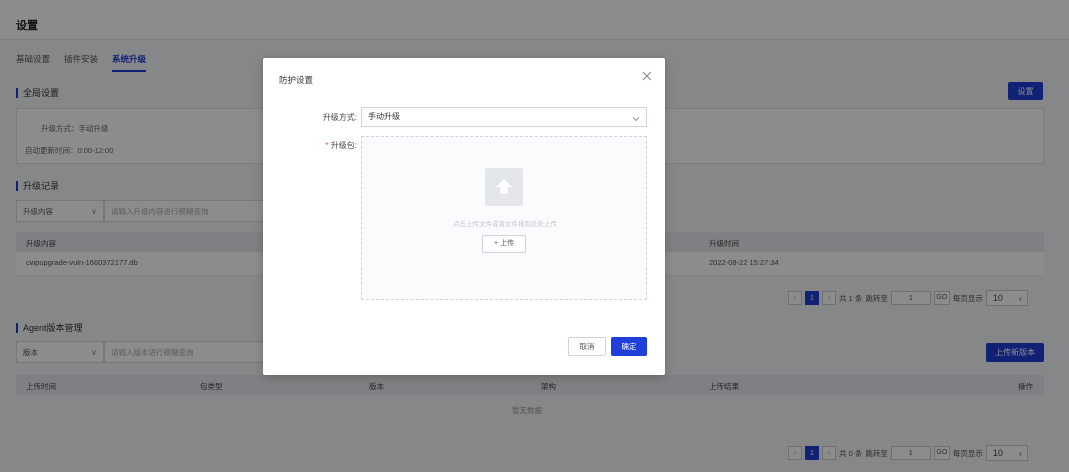  I want to click on upgrade-mode-value: 手动升级, so click(384, 116).